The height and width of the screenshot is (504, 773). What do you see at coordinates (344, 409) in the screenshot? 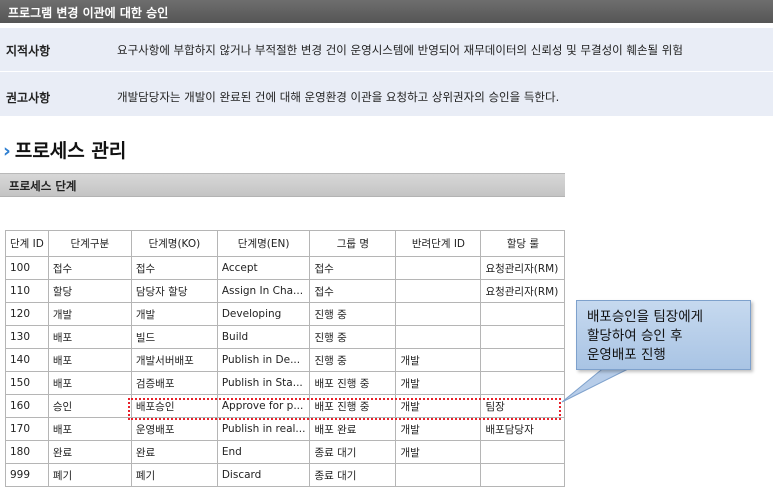
I see `highlight-box` at bounding box center [344, 409].